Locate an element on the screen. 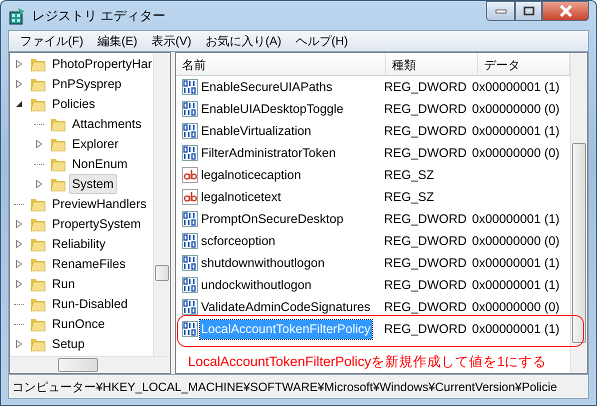 The image size is (597, 406). menu-item: ファイル(F) is located at coordinates (51, 41).